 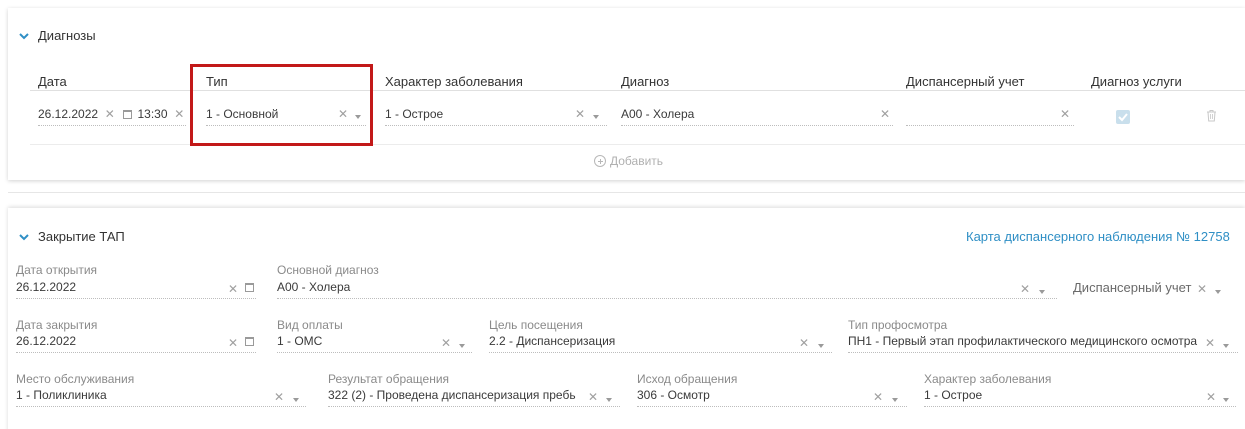 What do you see at coordinates (1136, 81) in the screenshot?
I see `column-header-service-diagnosis: Диагноз услуги` at bounding box center [1136, 81].